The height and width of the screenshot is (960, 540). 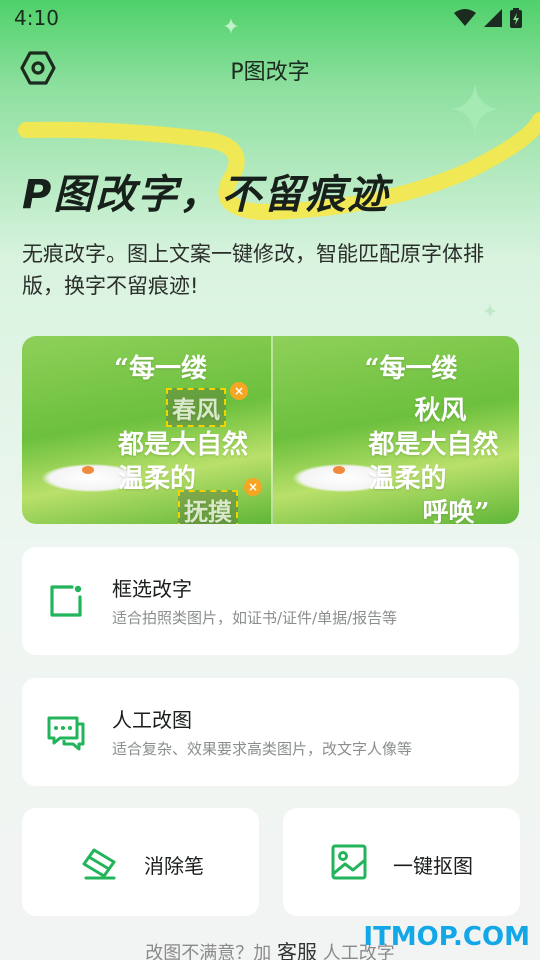 What do you see at coordinates (349, 862) in the screenshot?
I see `image-icon` at bounding box center [349, 862].